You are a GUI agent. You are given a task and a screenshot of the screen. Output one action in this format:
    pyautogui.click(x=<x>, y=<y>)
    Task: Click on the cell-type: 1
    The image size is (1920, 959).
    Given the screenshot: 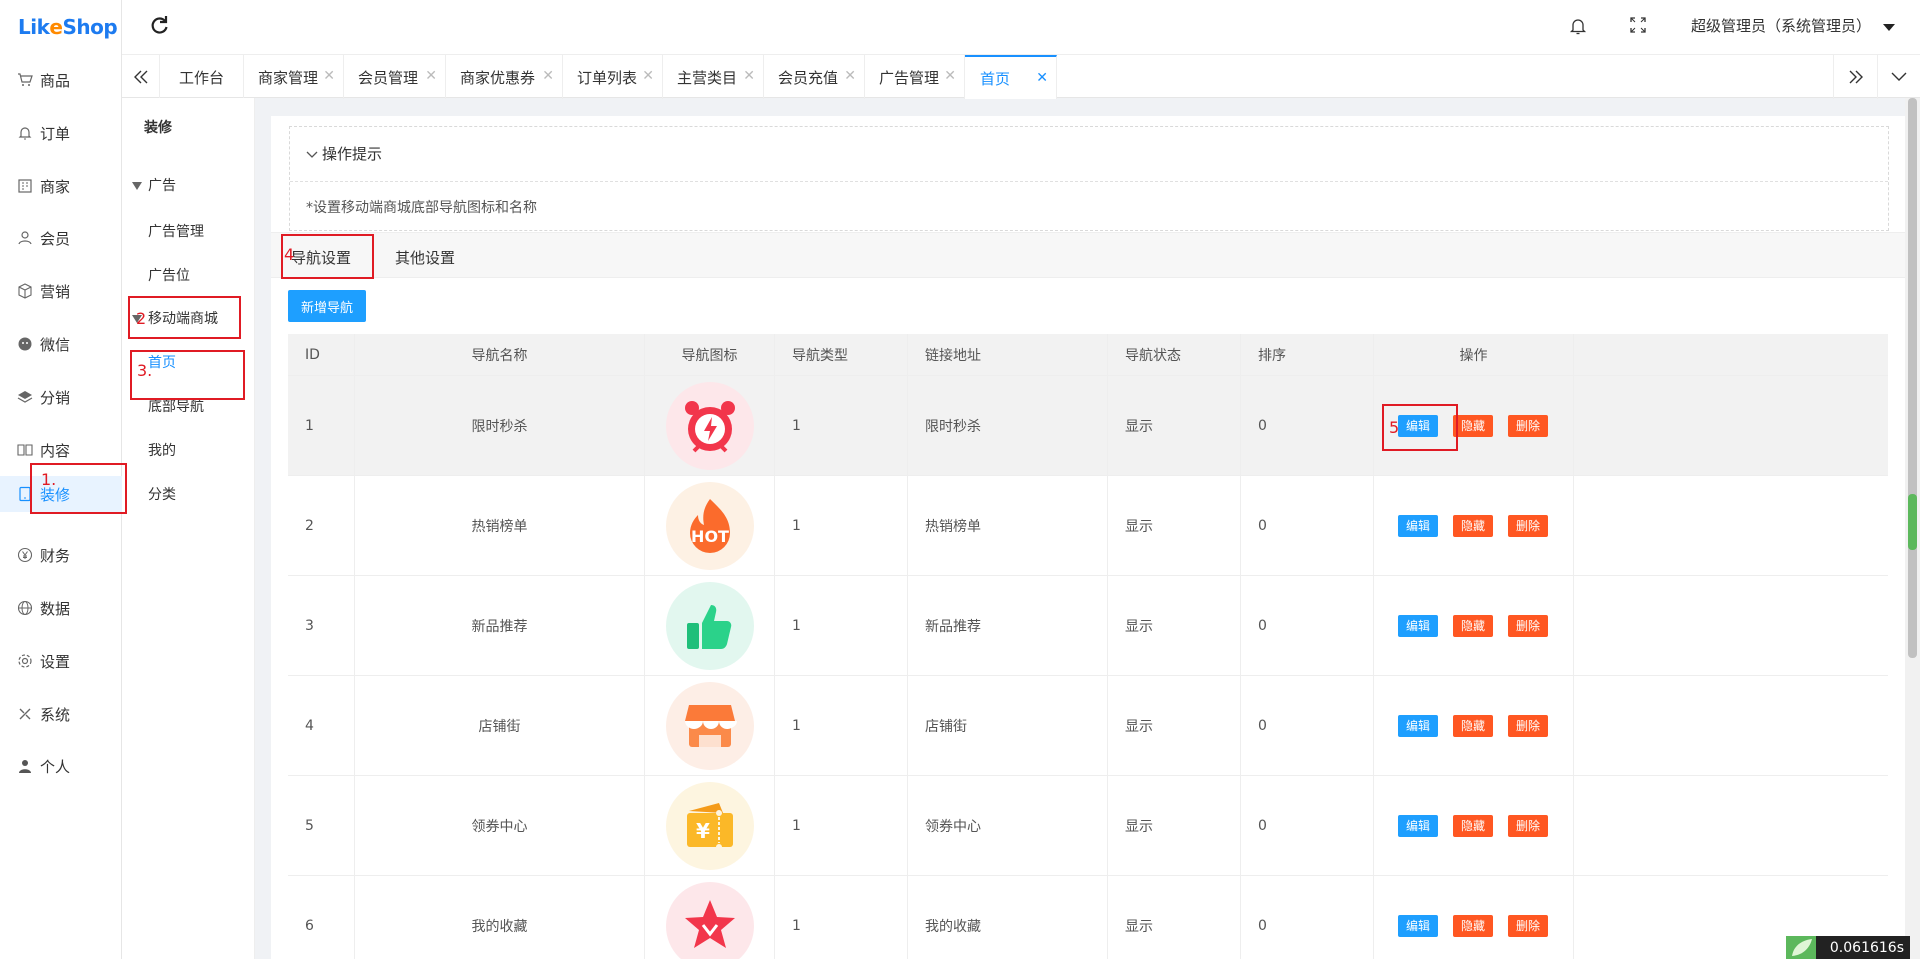 What is the action you would take?
    pyautogui.click(x=841, y=625)
    